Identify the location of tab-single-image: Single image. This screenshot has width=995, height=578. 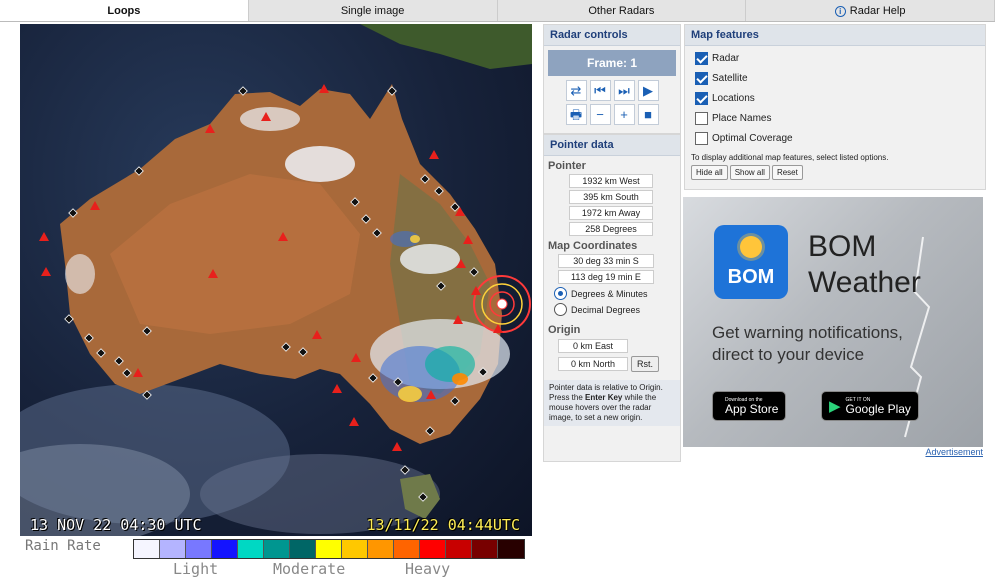
(373, 10).